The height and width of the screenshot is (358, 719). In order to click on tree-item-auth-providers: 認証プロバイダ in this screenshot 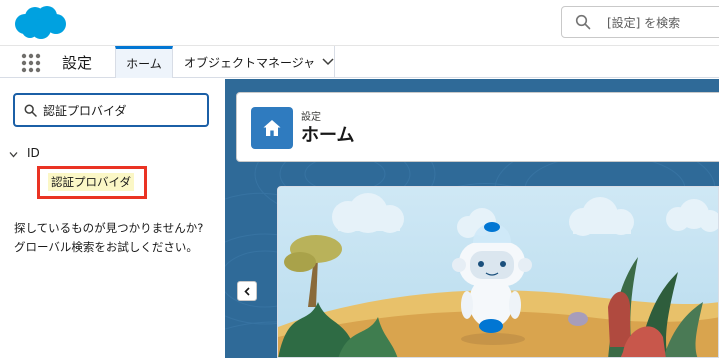, I will do `click(91, 182)`.